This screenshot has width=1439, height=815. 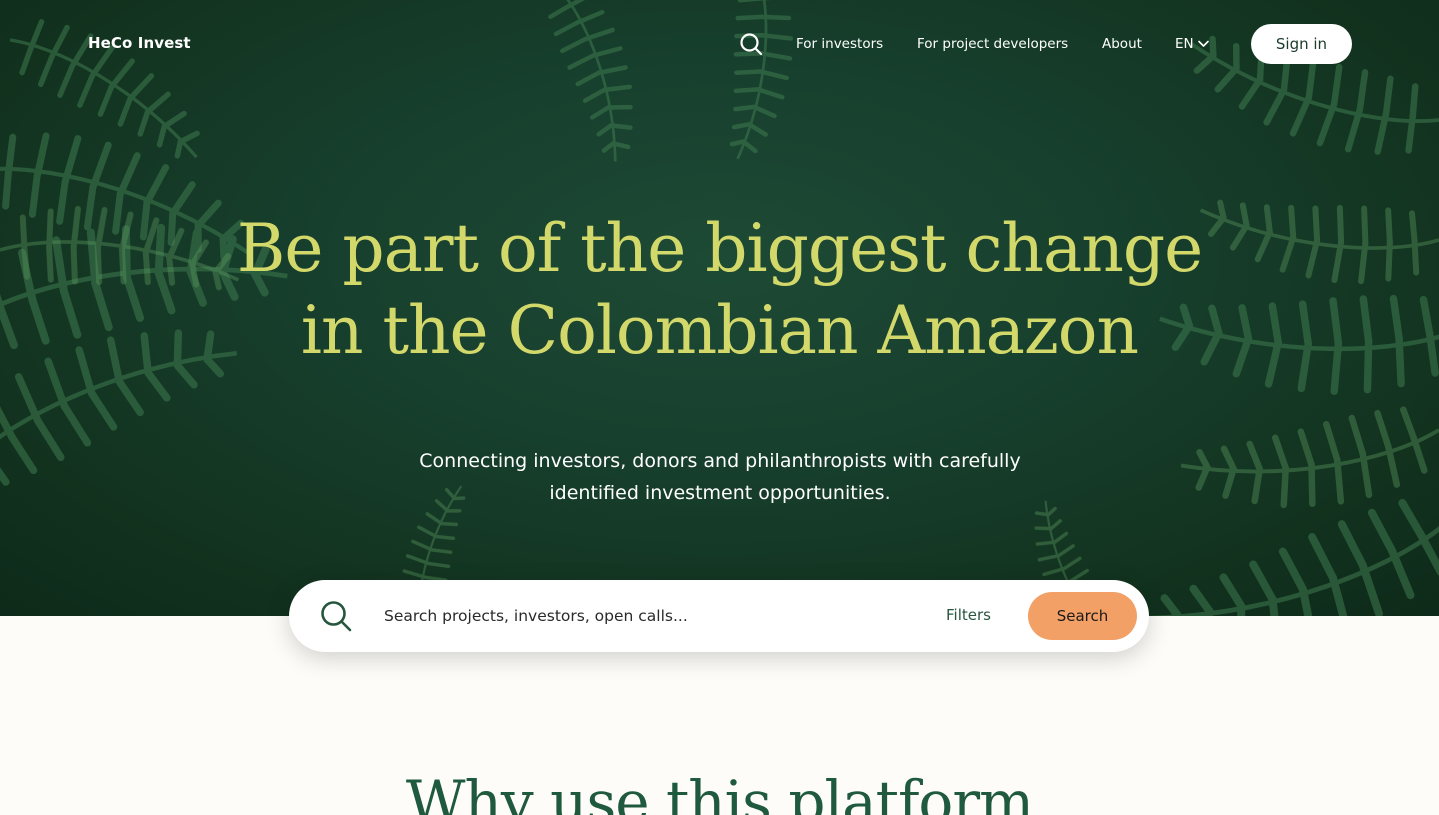 I want to click on sign-in-button: Sign in, so click(x=1301, y=44).